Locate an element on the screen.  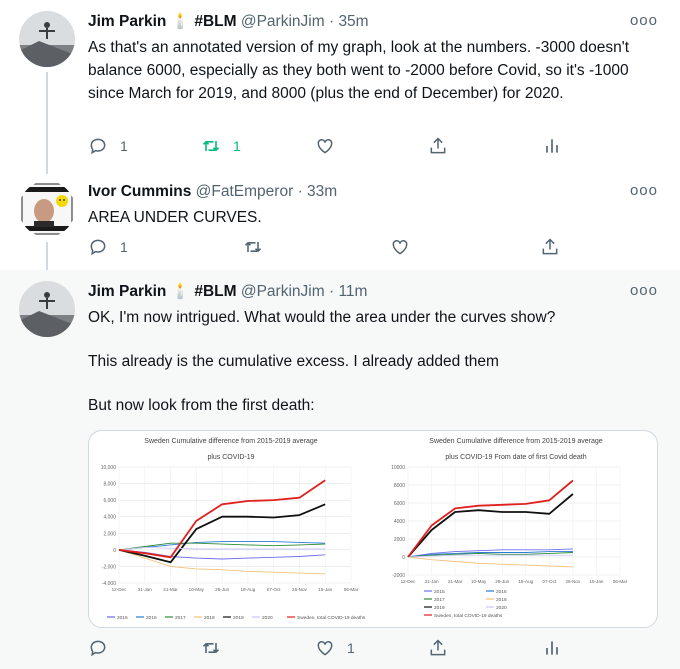
chart-subtitle: plus COVID-19 is located at coordinates (230, 457).